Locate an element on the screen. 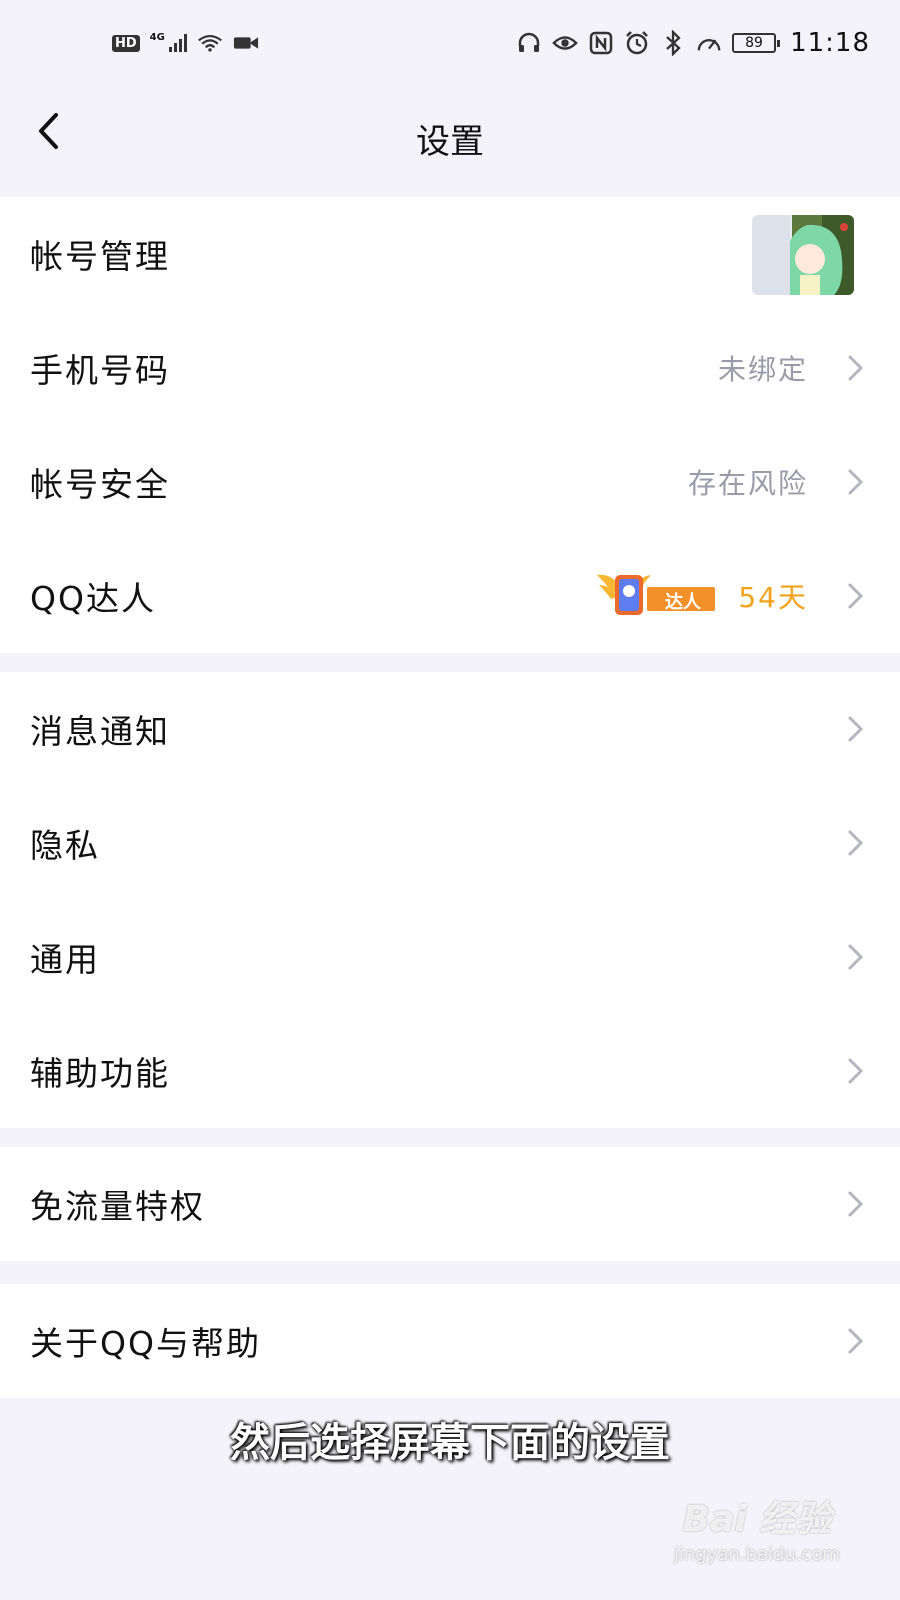 Image resolution: width=900 pixels, height=1600 pixels. status-left: HD 4G is located at coordinates (185, 43).